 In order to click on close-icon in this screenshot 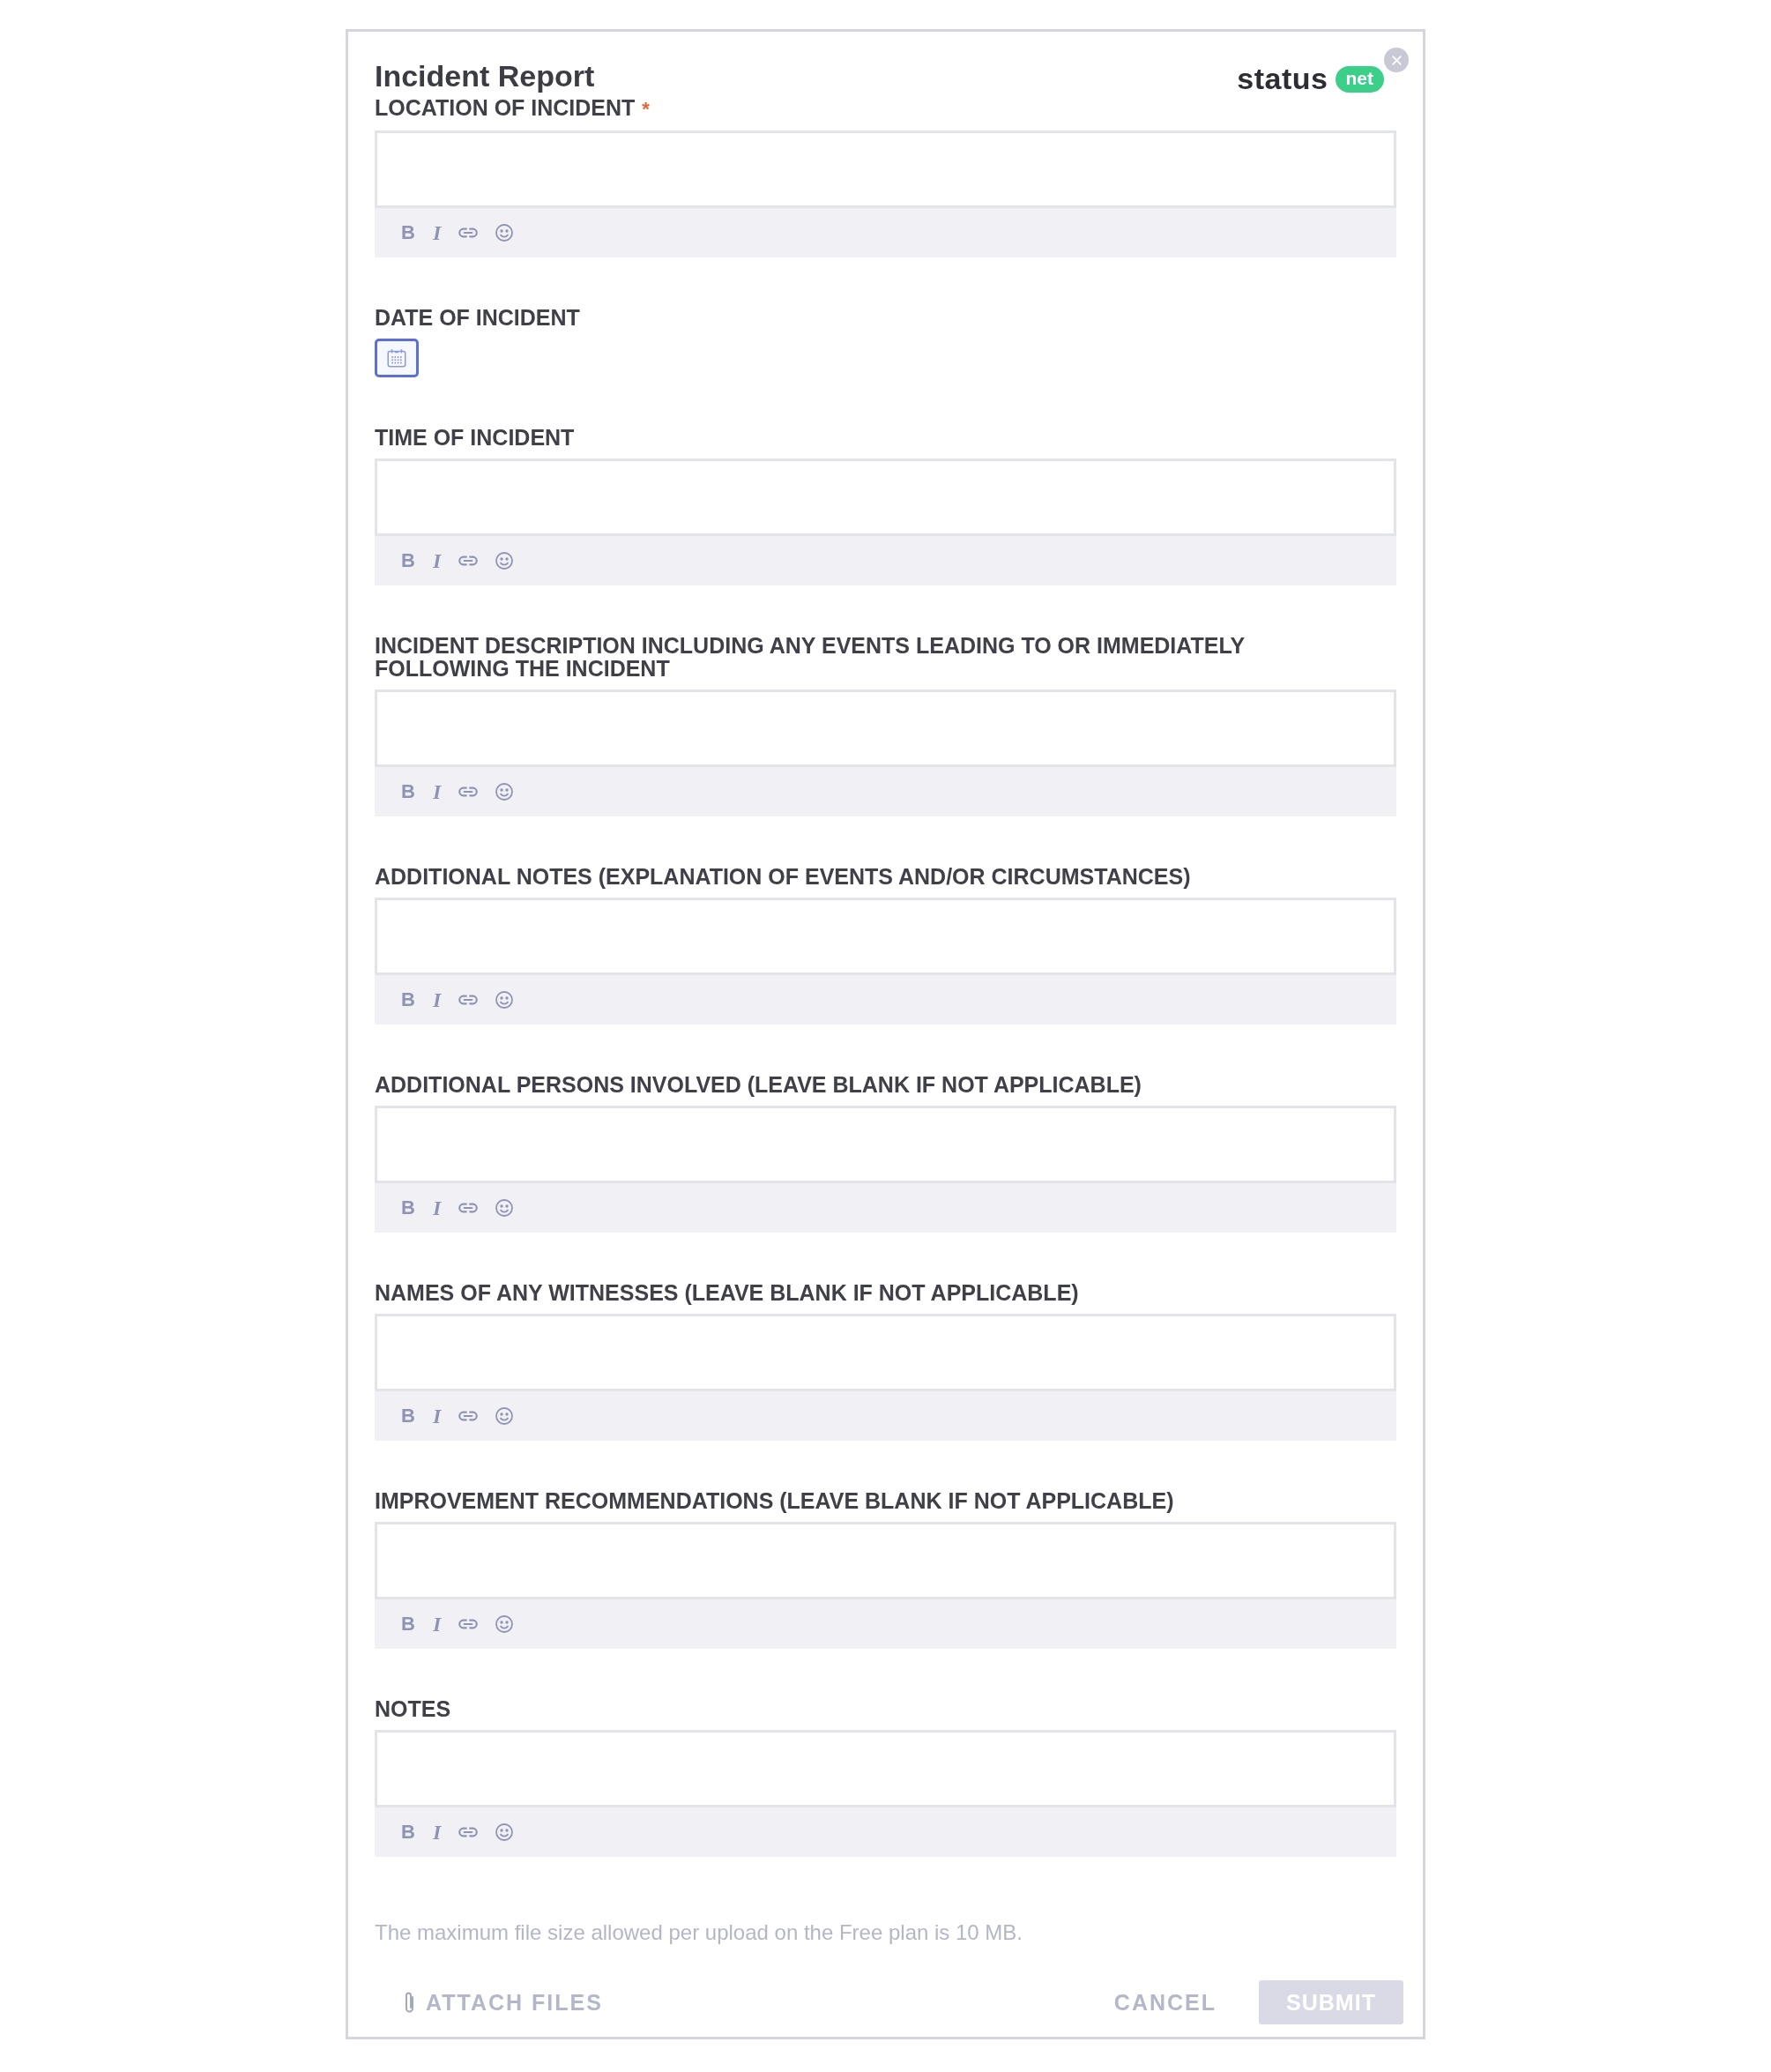, I will do `click(1396, 60)`.